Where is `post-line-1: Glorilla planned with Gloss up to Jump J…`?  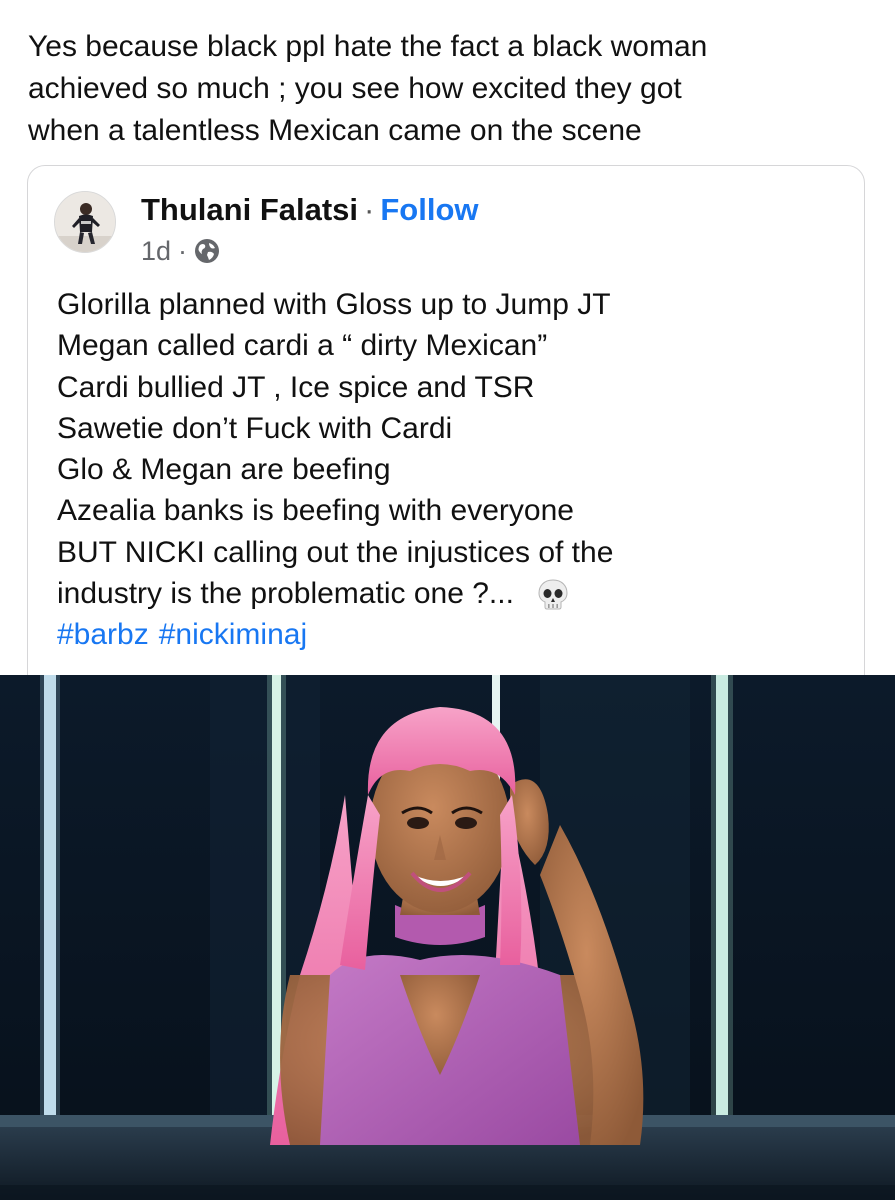 post-line-1: Glorilla planned with Gloss up to Jump J… is located at coordinates (334, 304).